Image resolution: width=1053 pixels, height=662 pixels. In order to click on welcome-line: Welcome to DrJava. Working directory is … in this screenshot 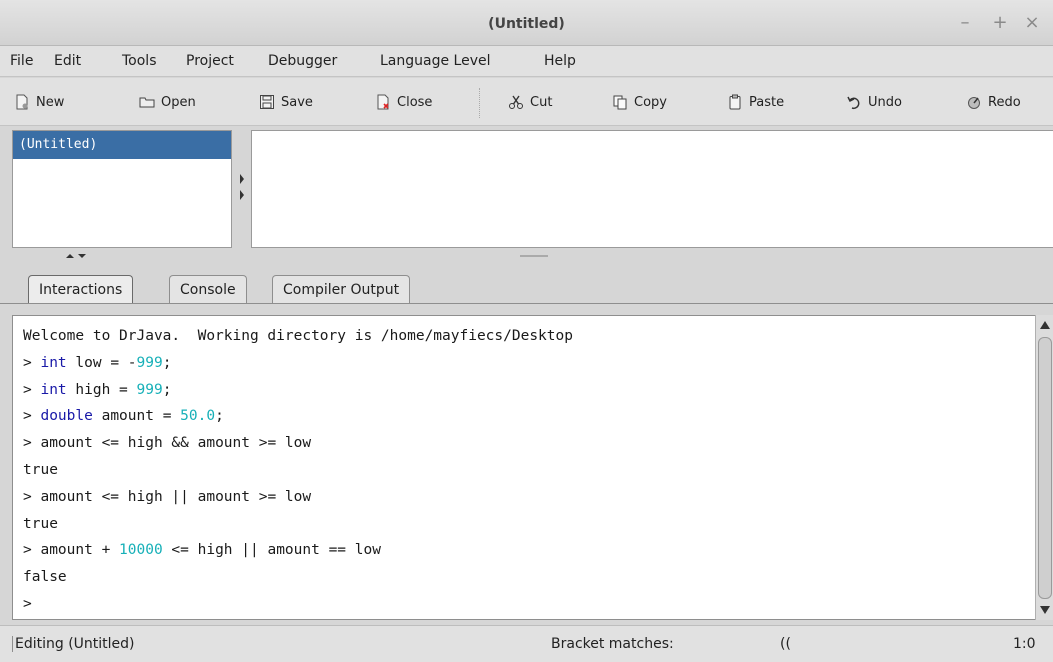, I will do `click(298, 336)`.